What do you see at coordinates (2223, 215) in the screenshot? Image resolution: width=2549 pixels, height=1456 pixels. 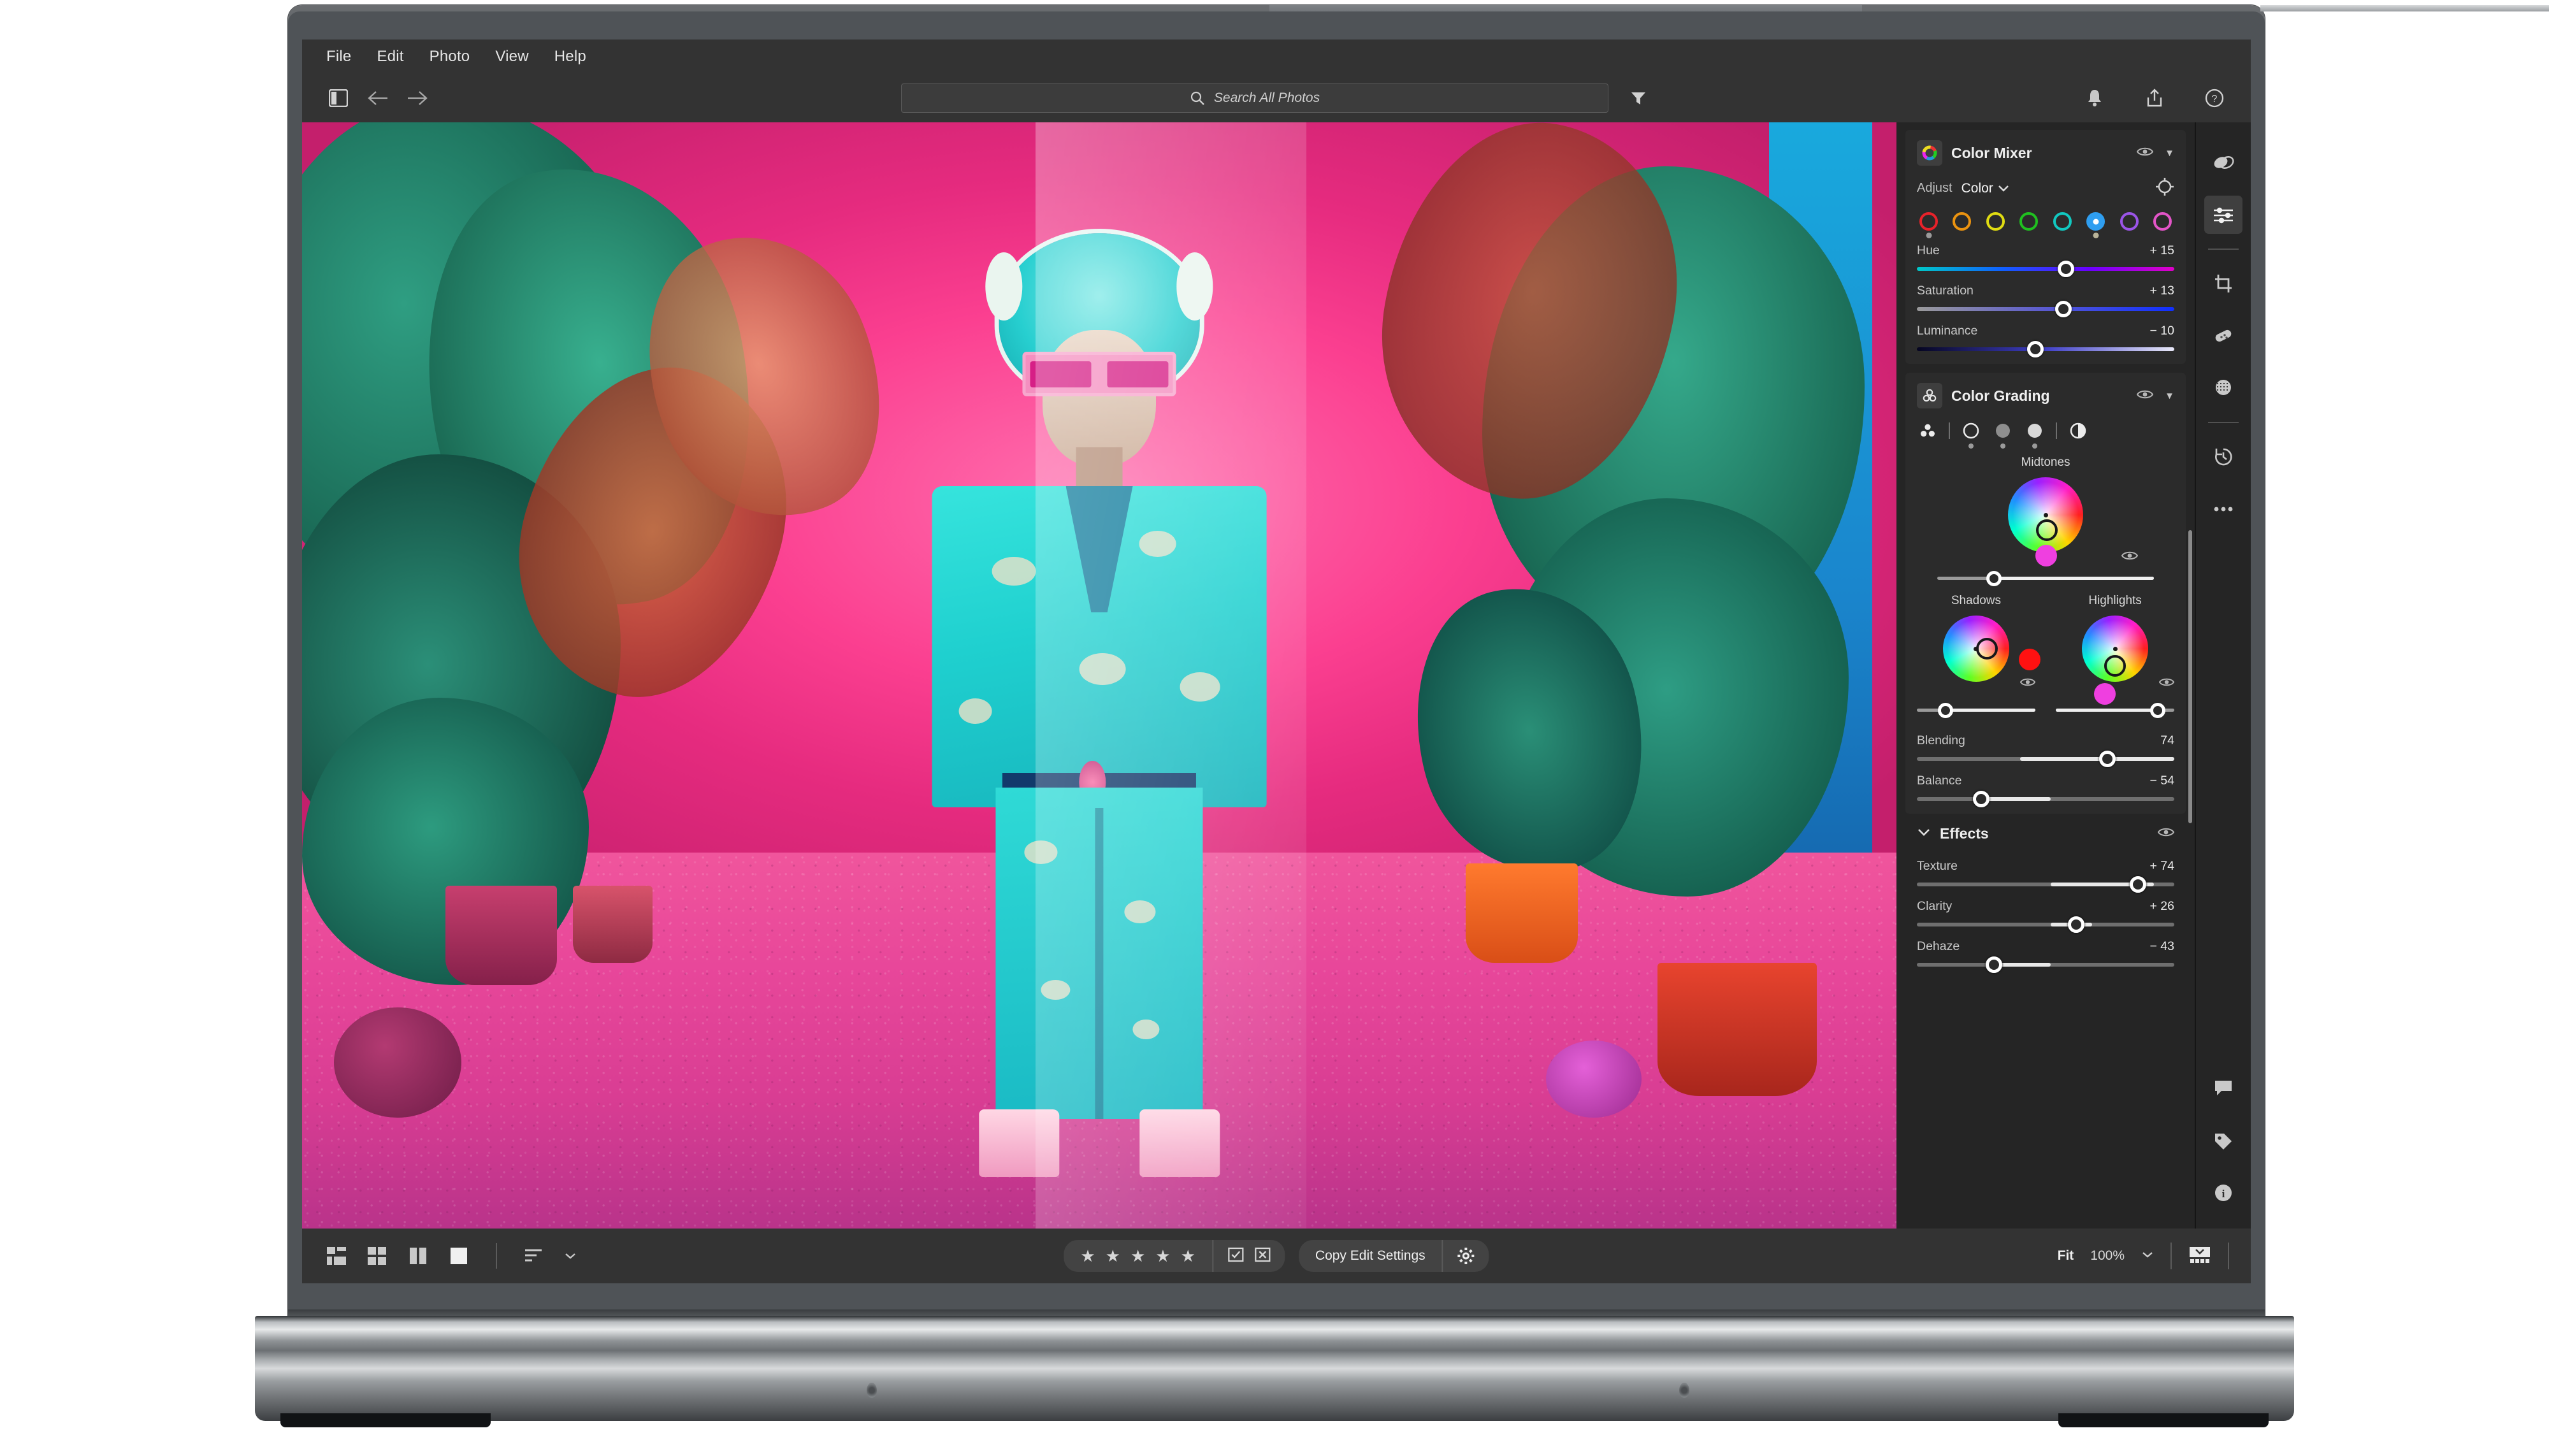 I see `edit-sliders-icon` at bounding box center [2223, 215].